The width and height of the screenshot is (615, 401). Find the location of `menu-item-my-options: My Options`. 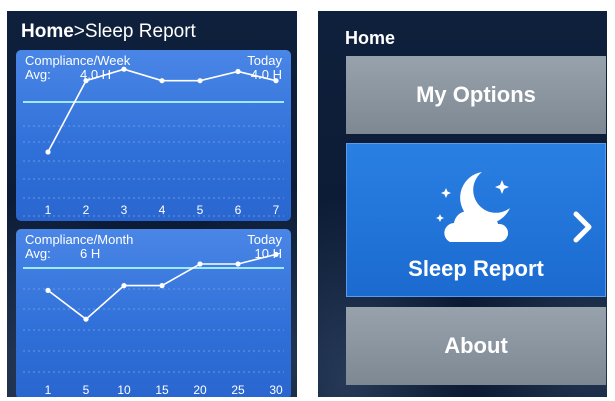

menu-item-my-options: My Options is located at coordinates (476, 95).